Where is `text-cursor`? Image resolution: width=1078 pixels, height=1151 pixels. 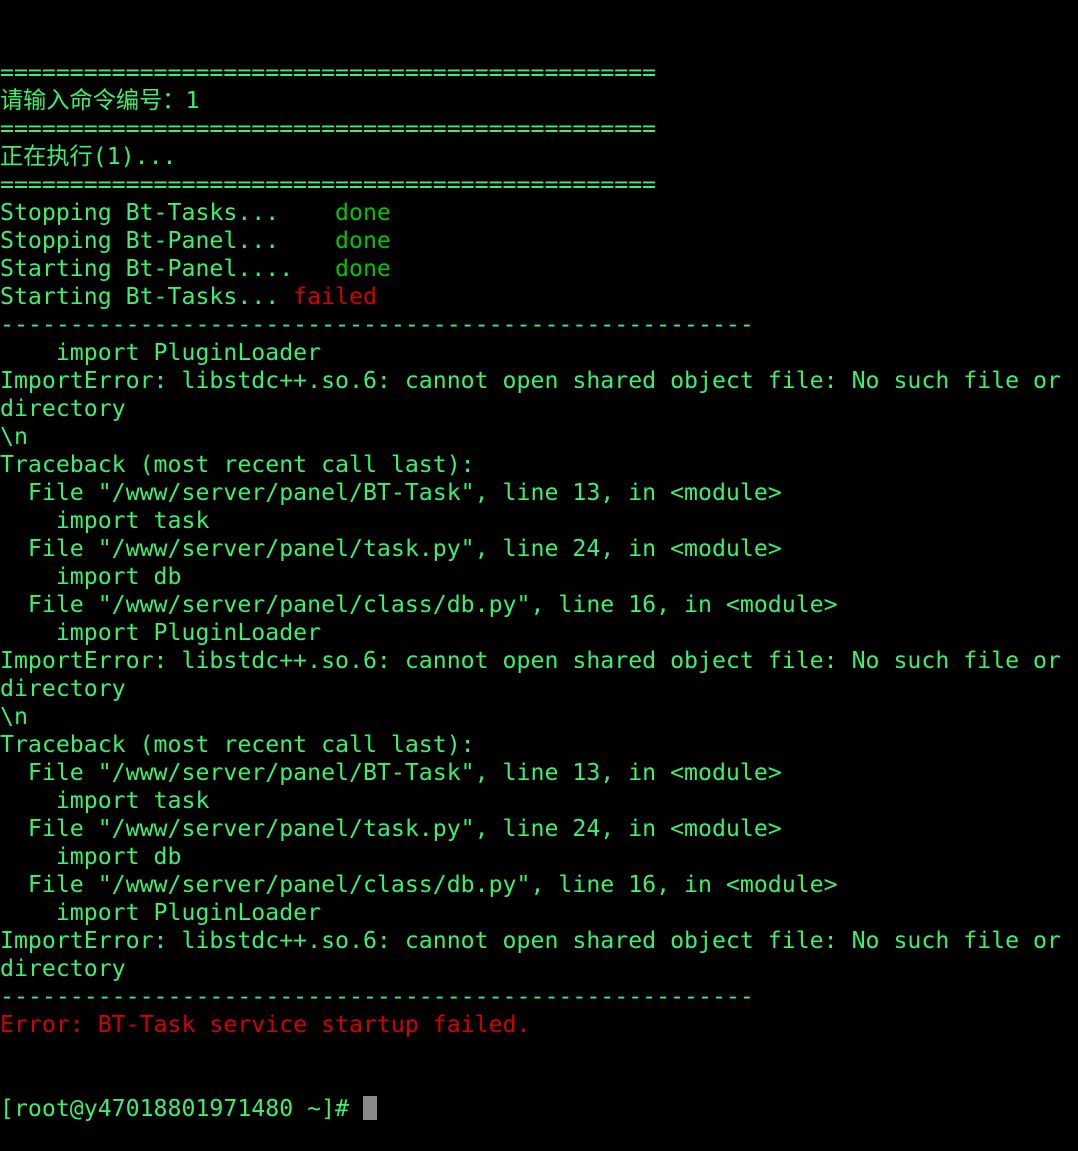
text-cursor is located at coordinates (369, 1108).